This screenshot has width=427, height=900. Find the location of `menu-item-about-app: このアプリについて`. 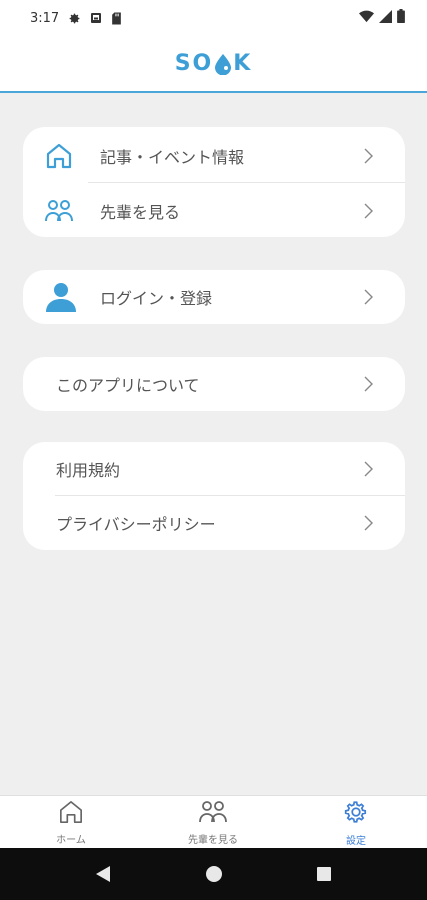

menu-item-about-app: このアプリについて is located at coordinates (214, 384).